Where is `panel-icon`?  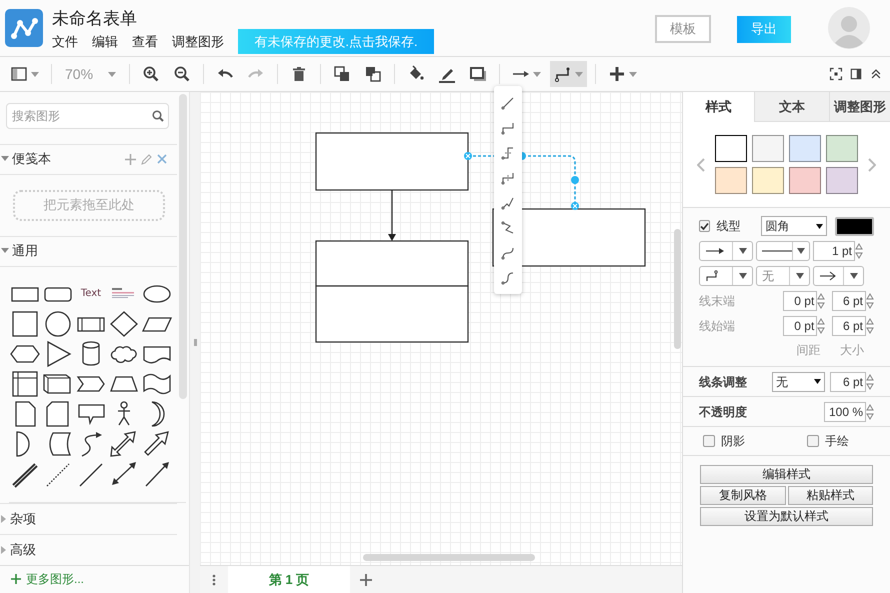 panel-icon is located at coordinates (856, 74).